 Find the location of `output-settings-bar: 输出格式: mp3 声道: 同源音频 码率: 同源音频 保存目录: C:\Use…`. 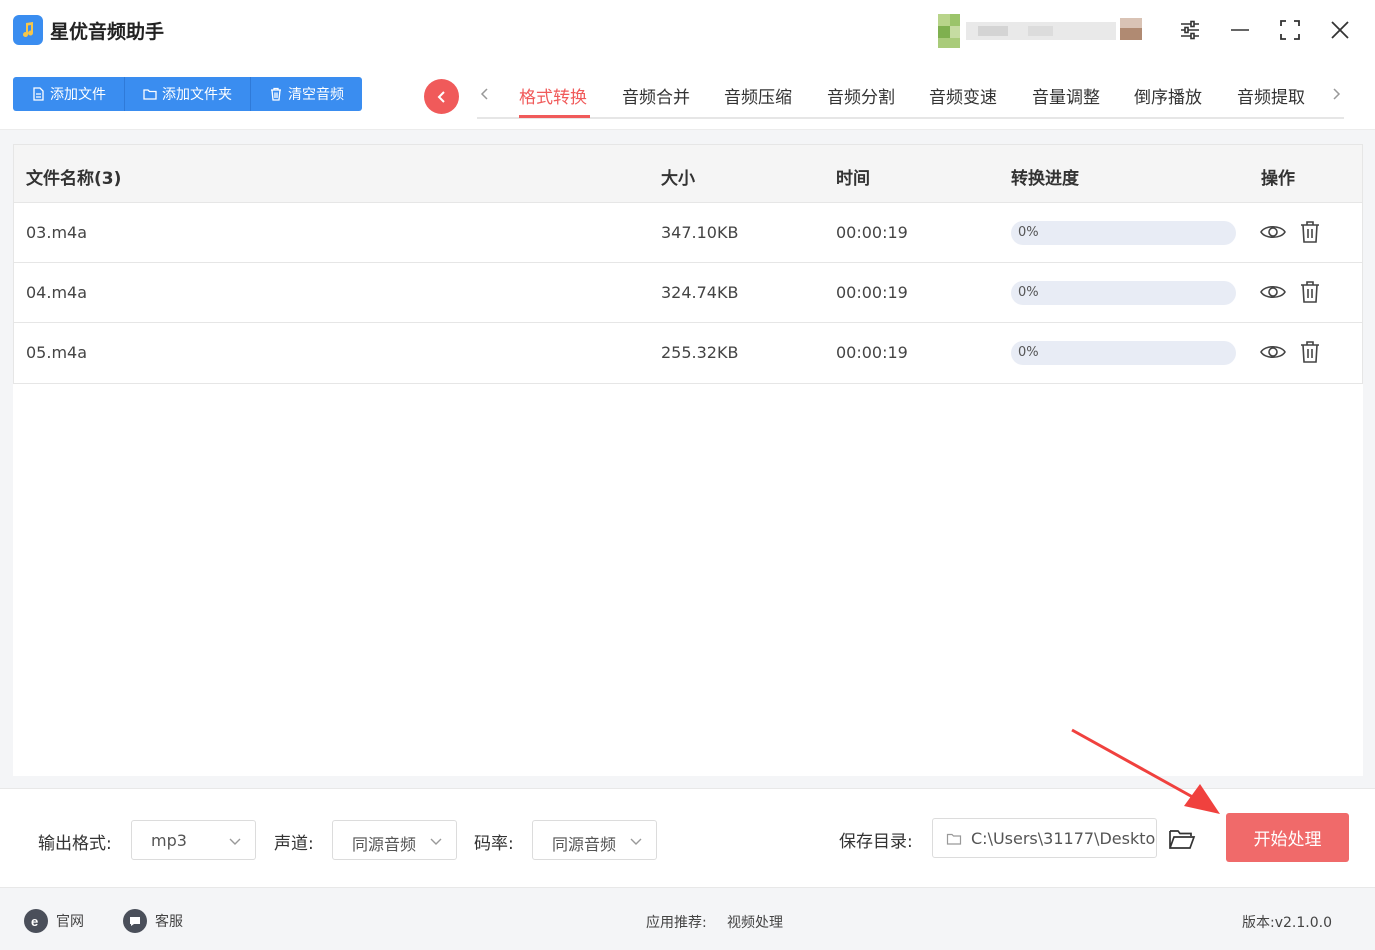

output-settings-bar: 输出格式: mp3 声道: 同源音频 码率: 同源音频 保存目录: C:\Use… is located at coordinates (687, 838).